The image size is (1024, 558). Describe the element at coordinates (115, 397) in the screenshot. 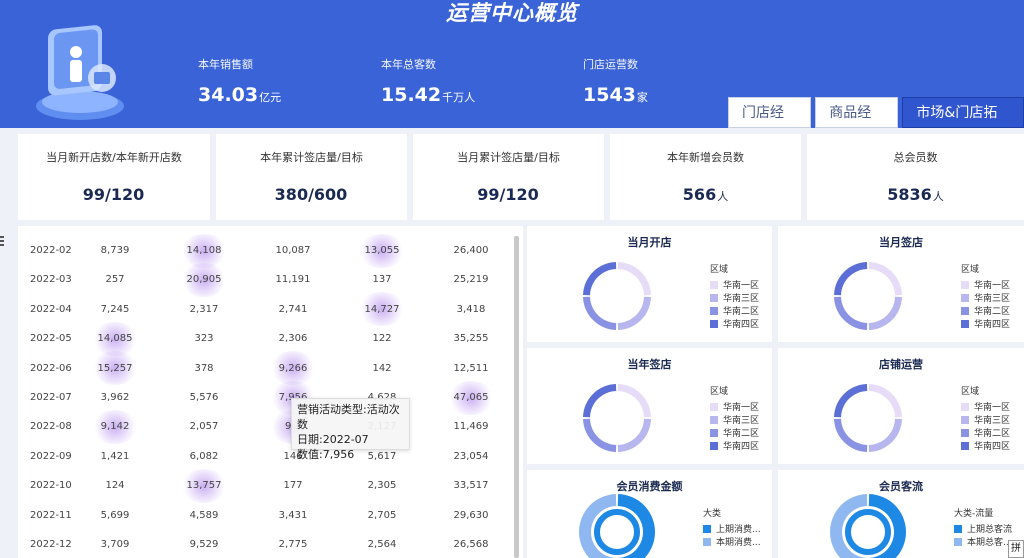

I see `table-value-cell: 3,962` at that location.